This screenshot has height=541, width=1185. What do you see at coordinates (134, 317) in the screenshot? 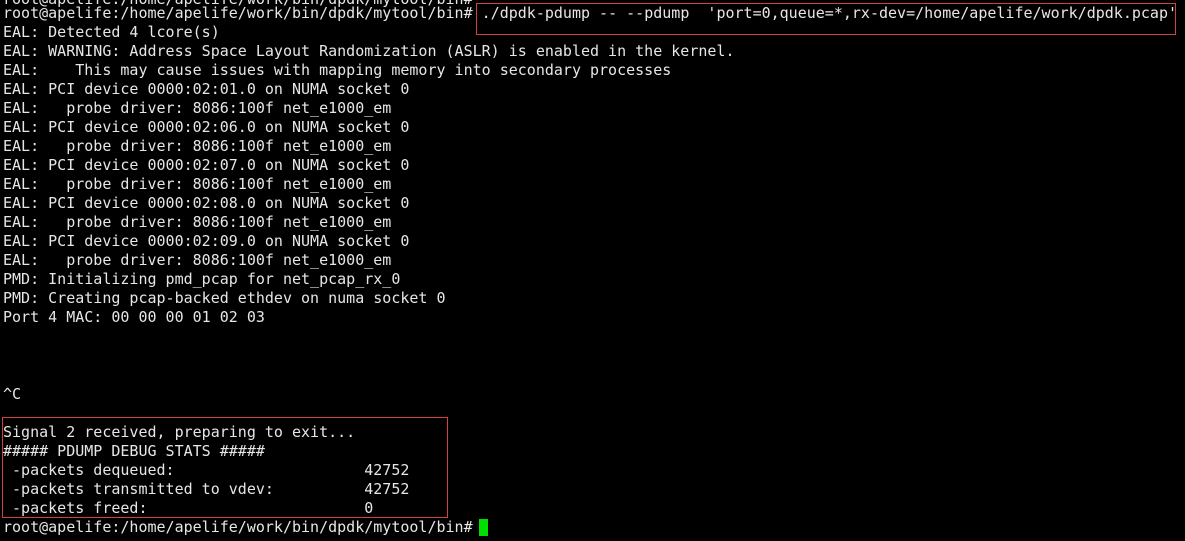
I see `output-line: Port 4 MAC: 00 00 00 01 02 03` at bounding box center [134, 317].